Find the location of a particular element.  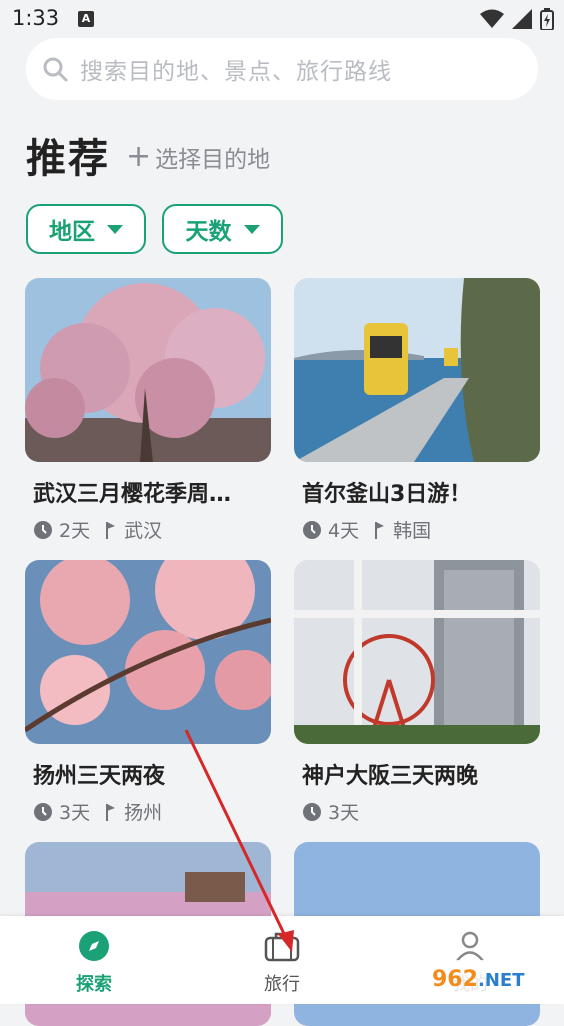

status-icons is located at coordinates (517, 19).